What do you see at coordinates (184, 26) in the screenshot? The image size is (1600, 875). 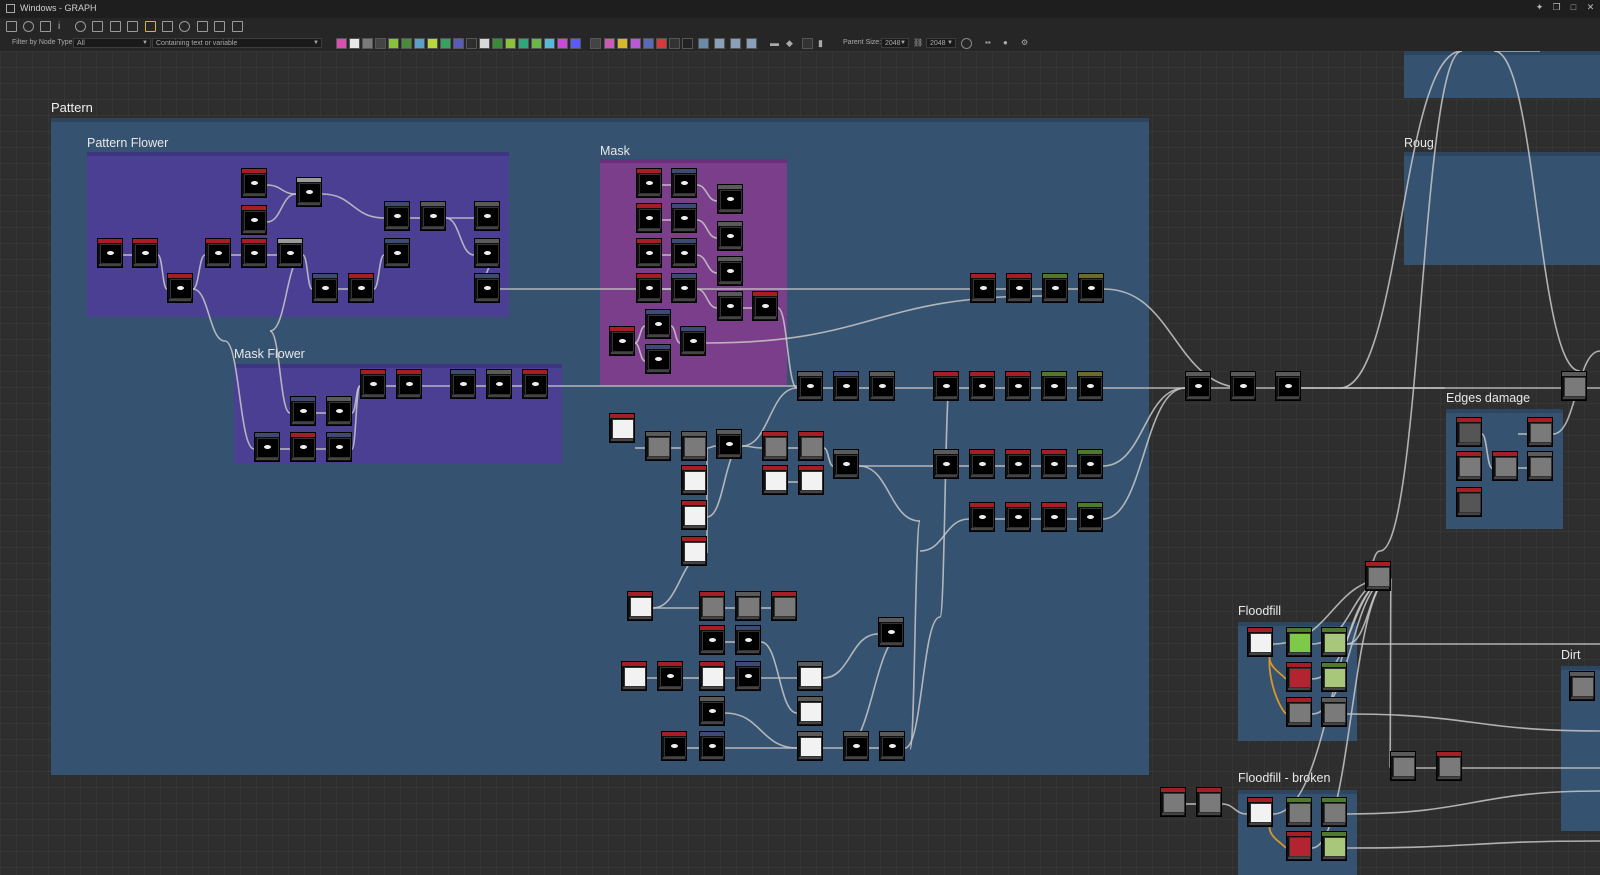 I see `loop-icon` at bounding box center [184, 26].